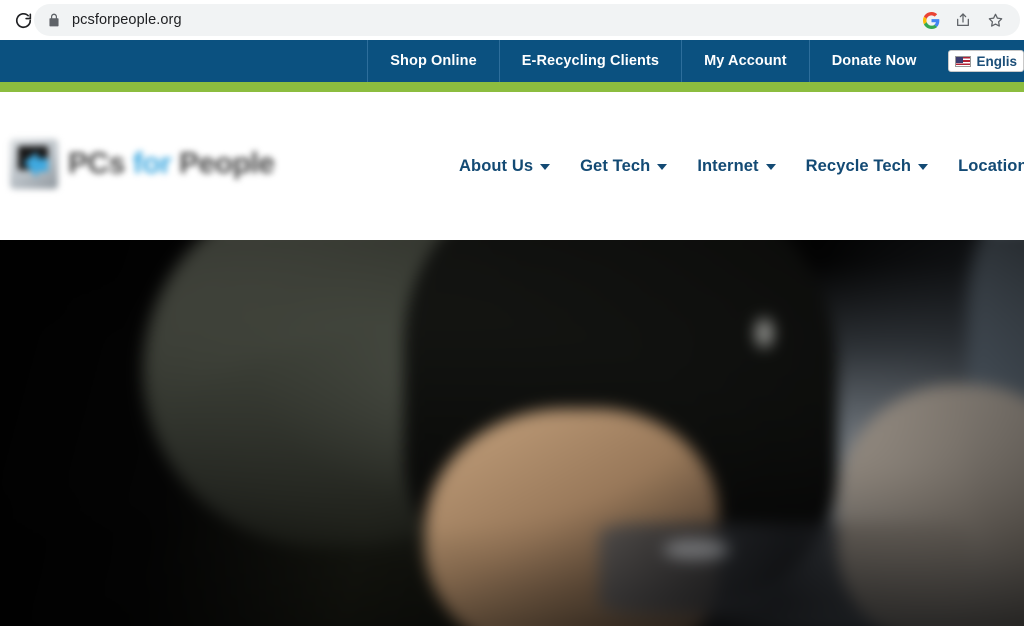 This screenshot has width=1024, height=626. I want to click on logo-text-part1: PCs, so click(96, 163).